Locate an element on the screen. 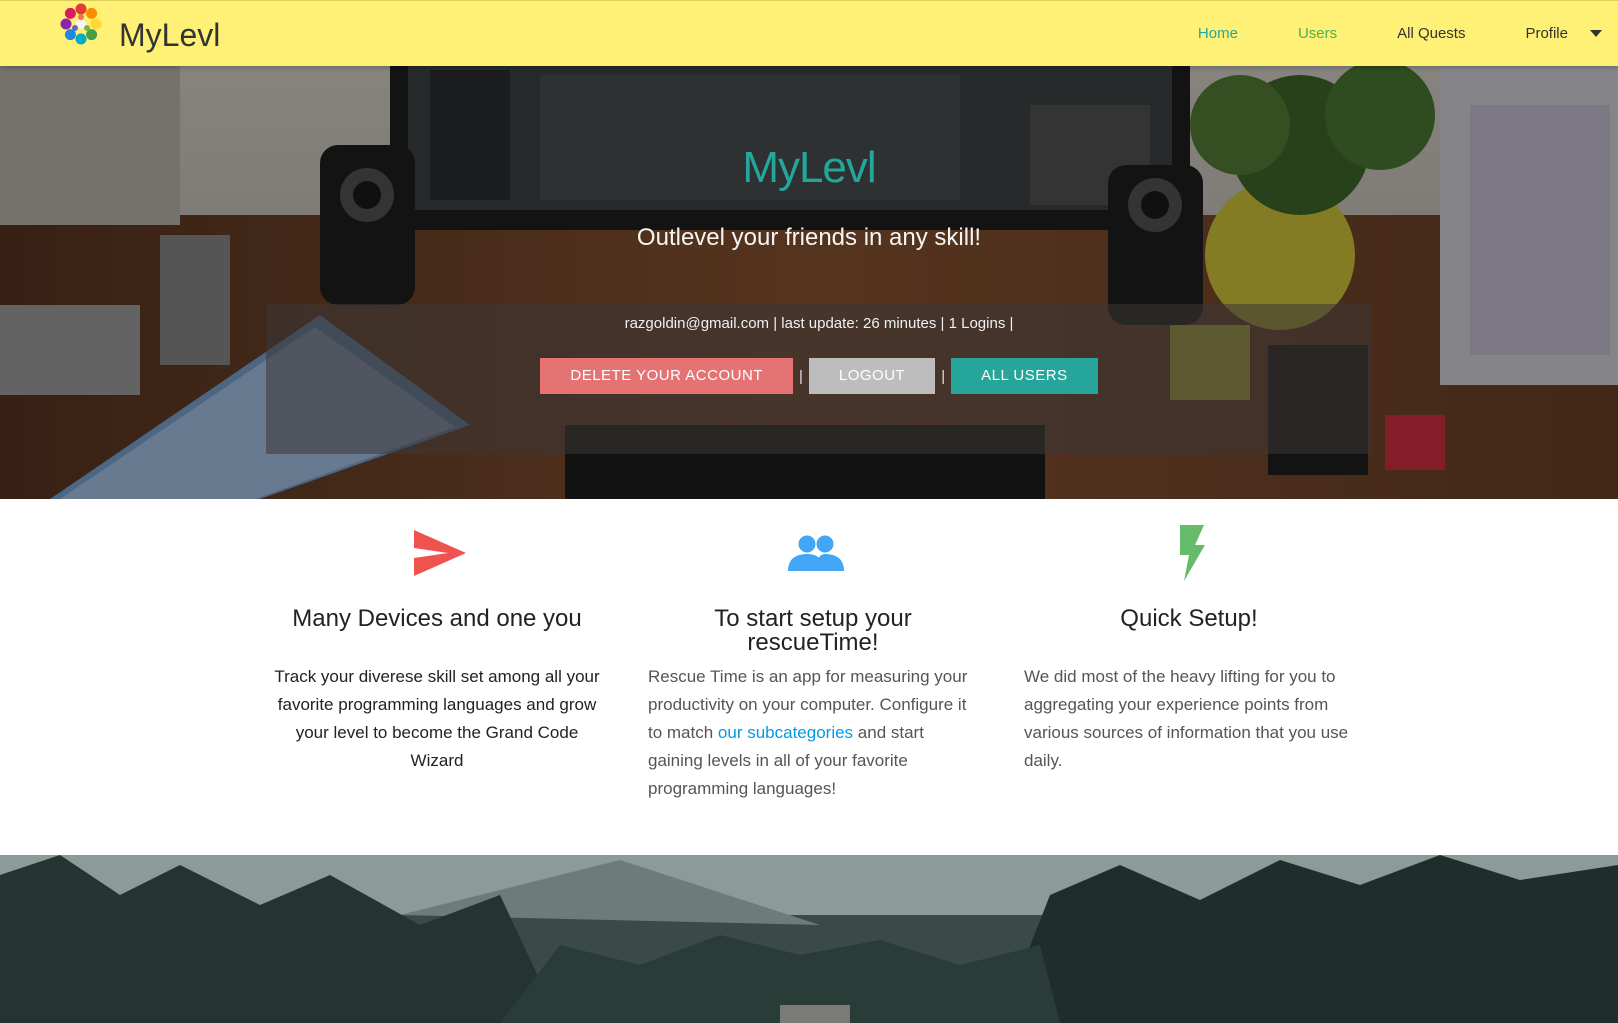  nav-profile-dropdown: Profile is located at coordinates (1536, 33).